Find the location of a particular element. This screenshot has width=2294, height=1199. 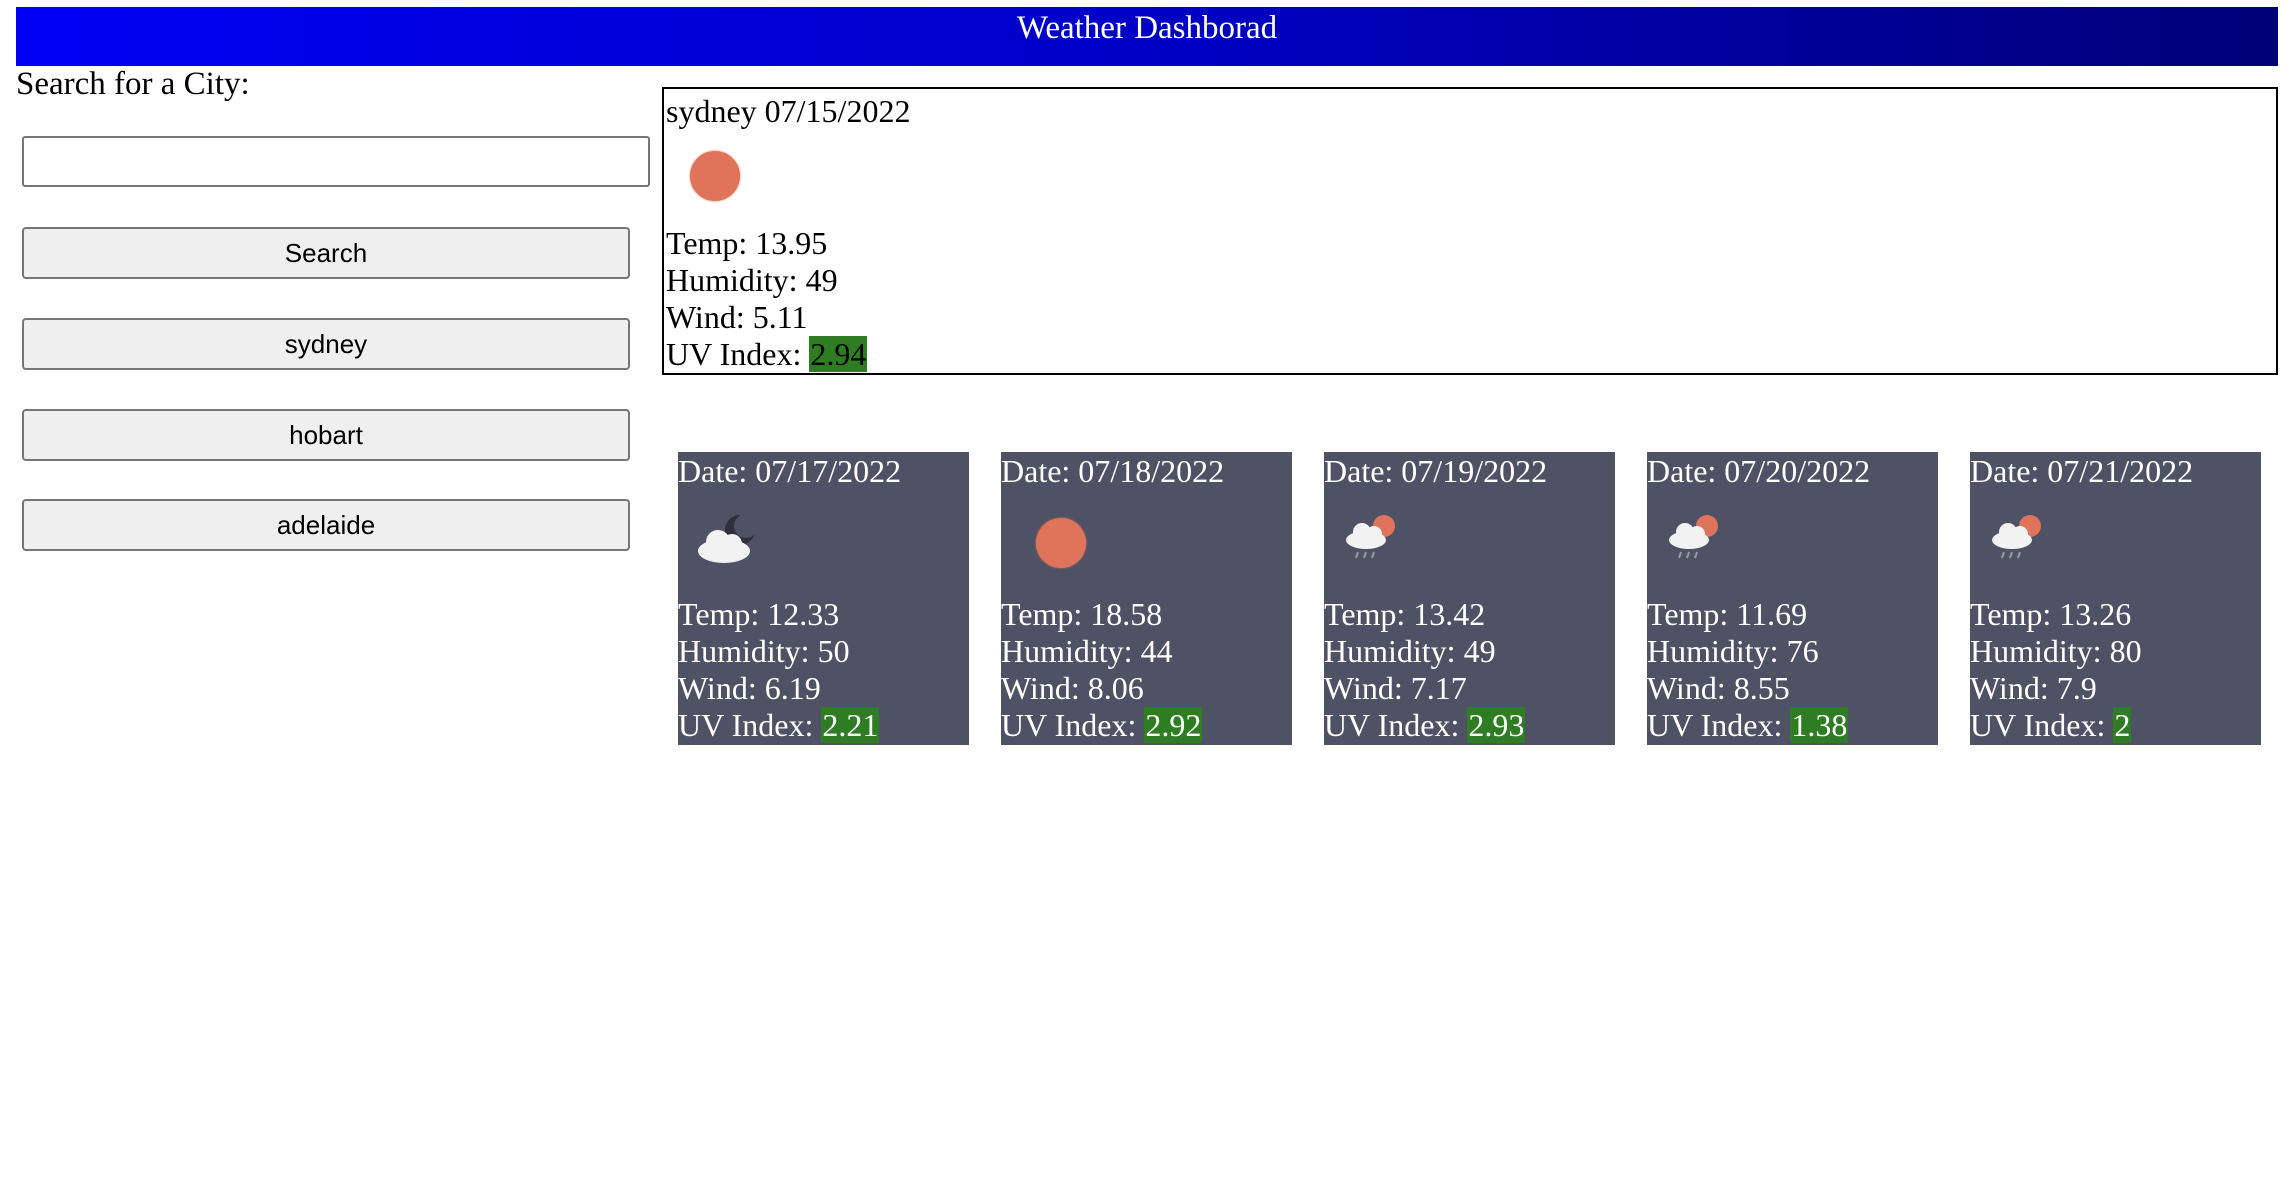

forecast-humidity: Humidity: 76 is located at coordinates (1733, 651).